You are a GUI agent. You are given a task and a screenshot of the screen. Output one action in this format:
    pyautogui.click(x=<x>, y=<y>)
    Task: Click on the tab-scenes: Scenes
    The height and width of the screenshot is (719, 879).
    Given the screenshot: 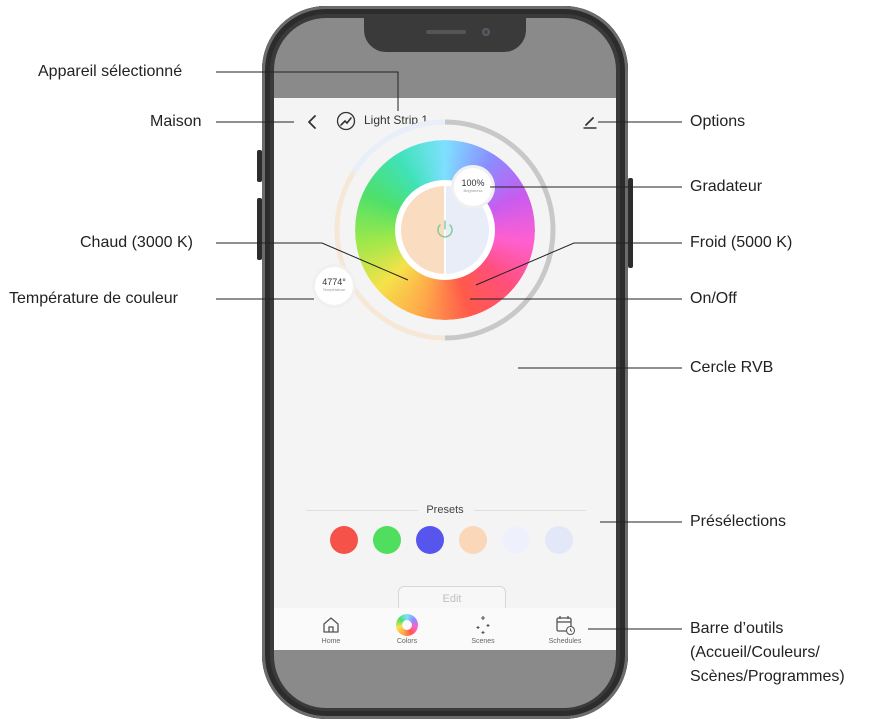 What is the action you would take?
    pyautogui.click(x=483, y=626)
    